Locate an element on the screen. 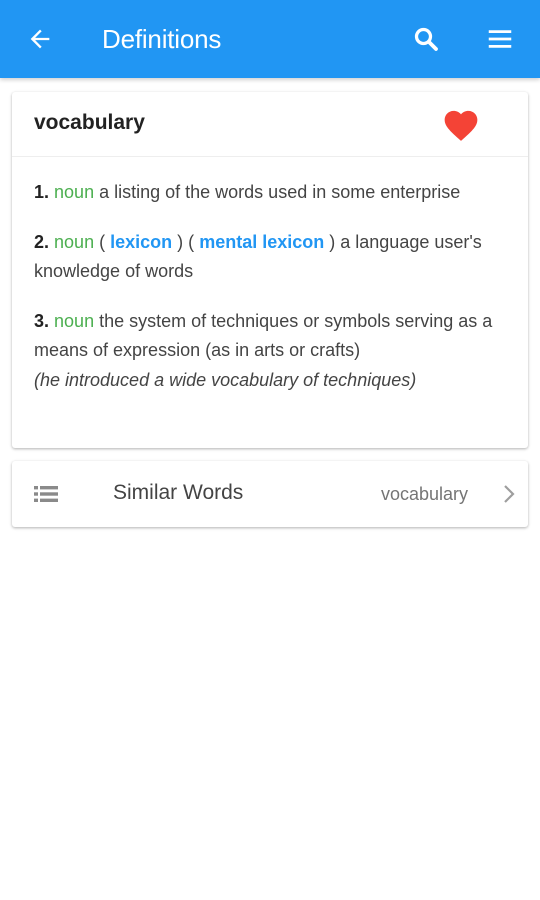  definition-number: 2. is located at coordinates (42, 241).